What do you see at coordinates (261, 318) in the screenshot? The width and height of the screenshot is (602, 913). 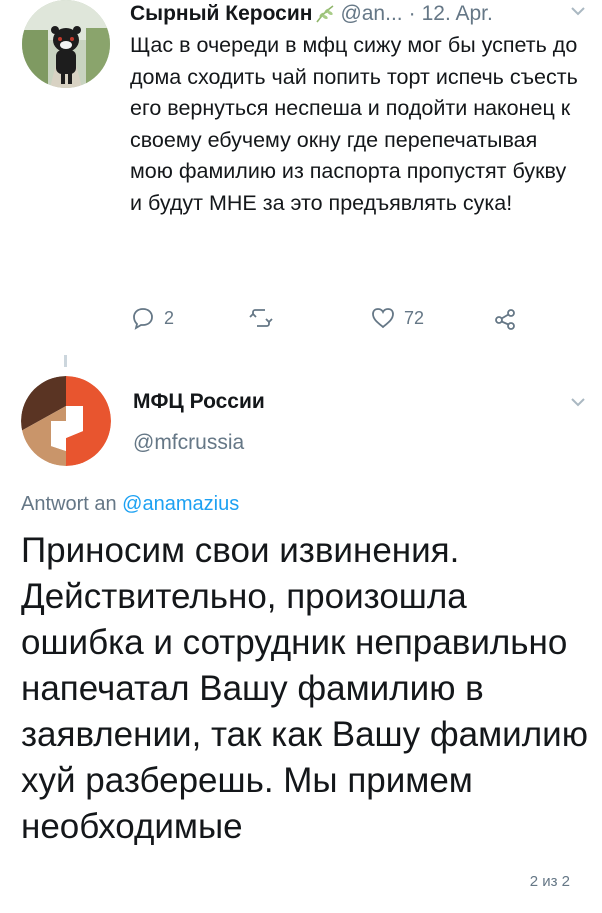 I see `retweet-icon` at bounding box center [261, 318].